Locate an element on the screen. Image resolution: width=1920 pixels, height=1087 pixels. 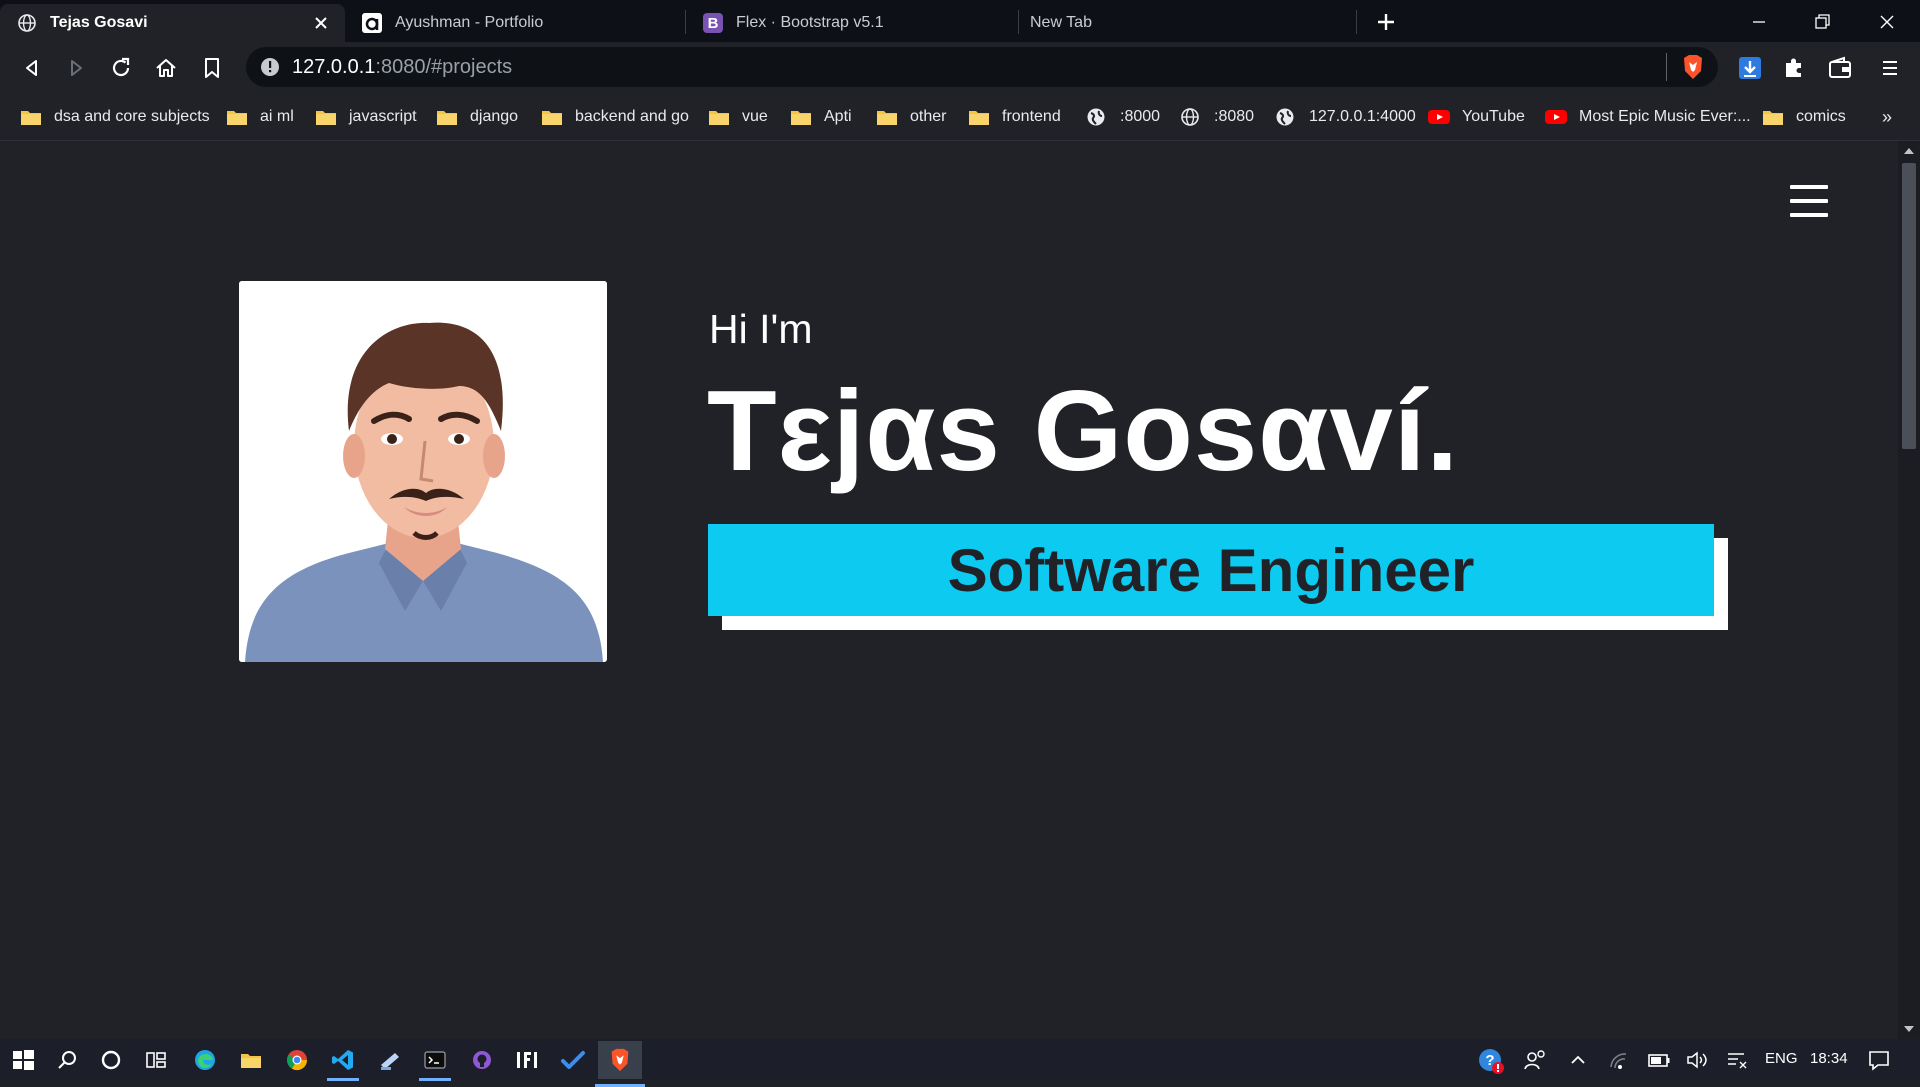
windows-start-icon is located at coordinates (23, 1060).